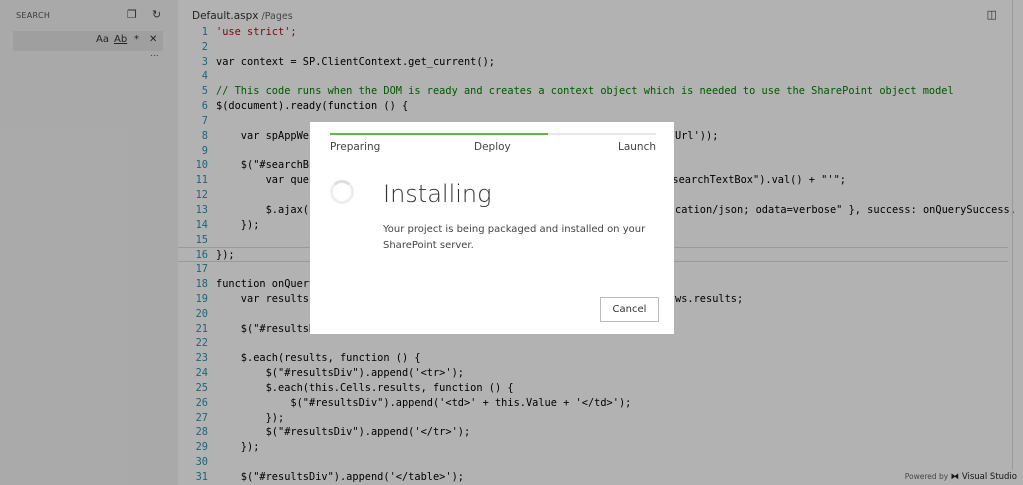  Describe the element at coordinates (342, 192) in the screenshot. I see `spinner-icon` at that location.